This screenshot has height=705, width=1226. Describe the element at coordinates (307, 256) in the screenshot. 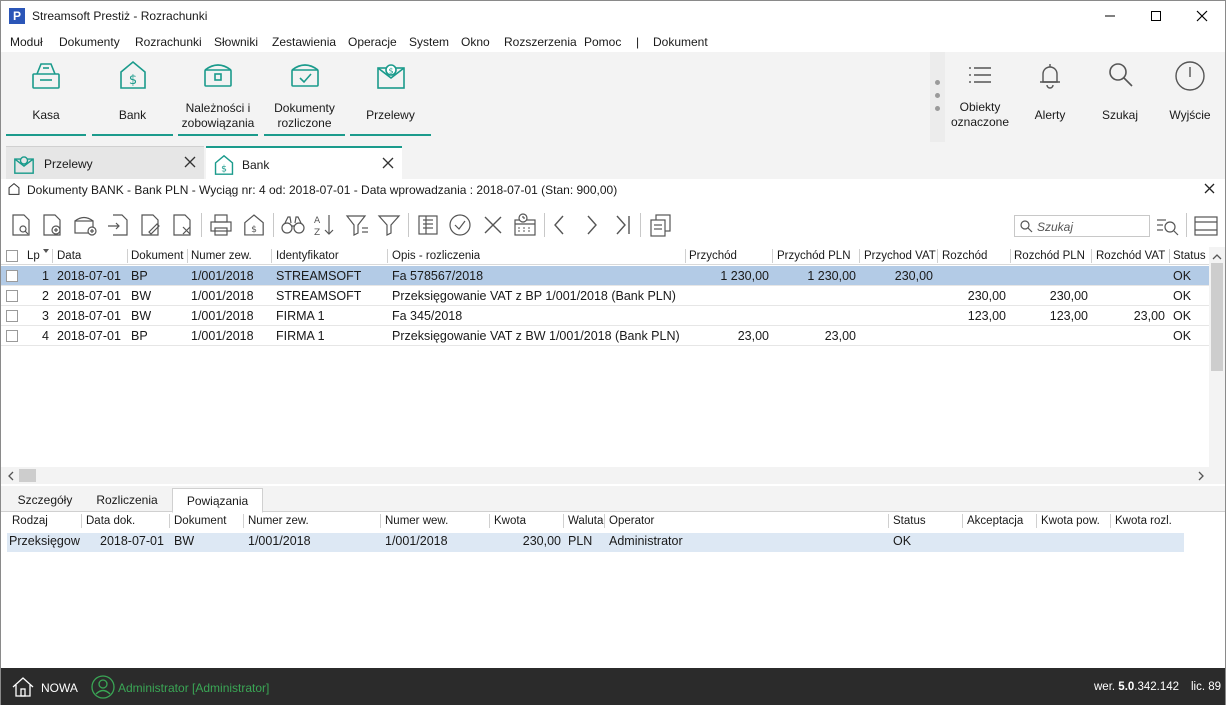

I see `col-header-identyfikator: Identyfikator` at that location.